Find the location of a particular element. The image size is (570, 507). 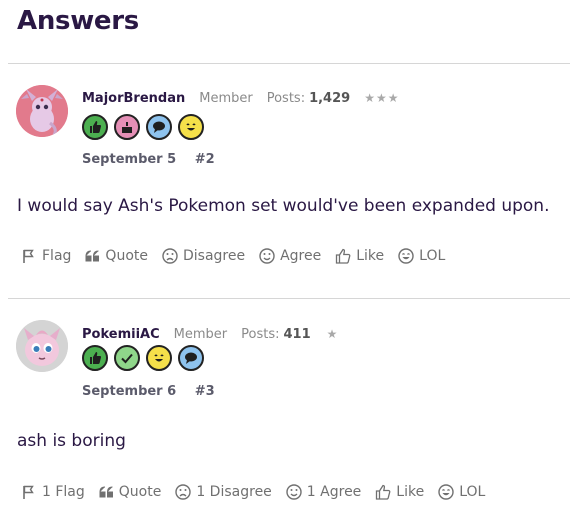

flag-label: Flag is located at coordinates (57, 256).